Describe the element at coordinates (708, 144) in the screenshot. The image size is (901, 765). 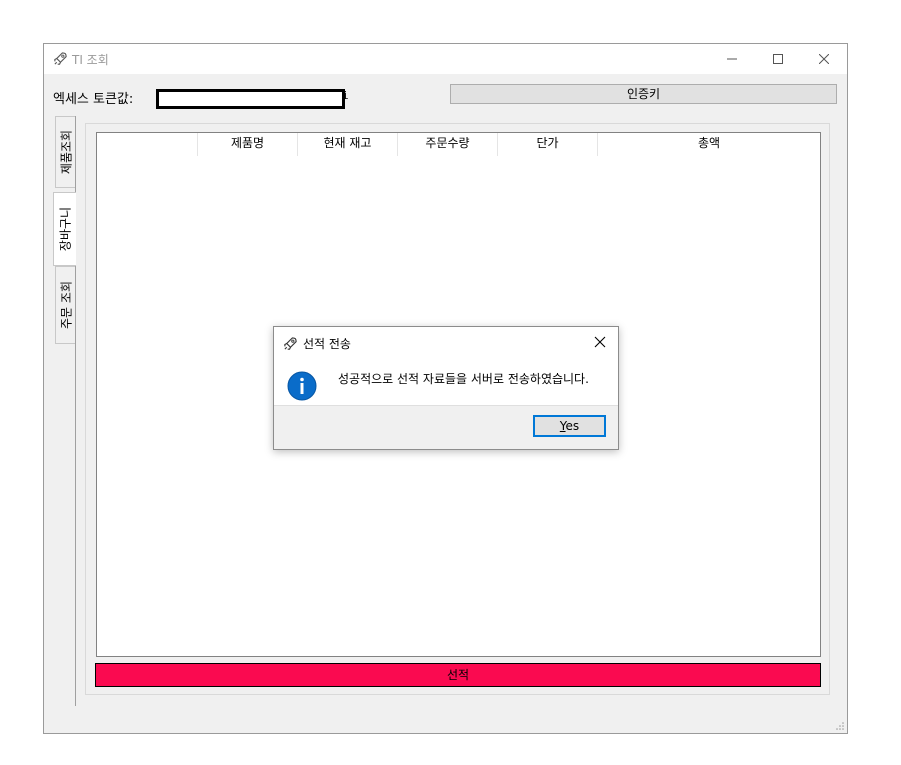
I see `column-header: 총액` at that location.